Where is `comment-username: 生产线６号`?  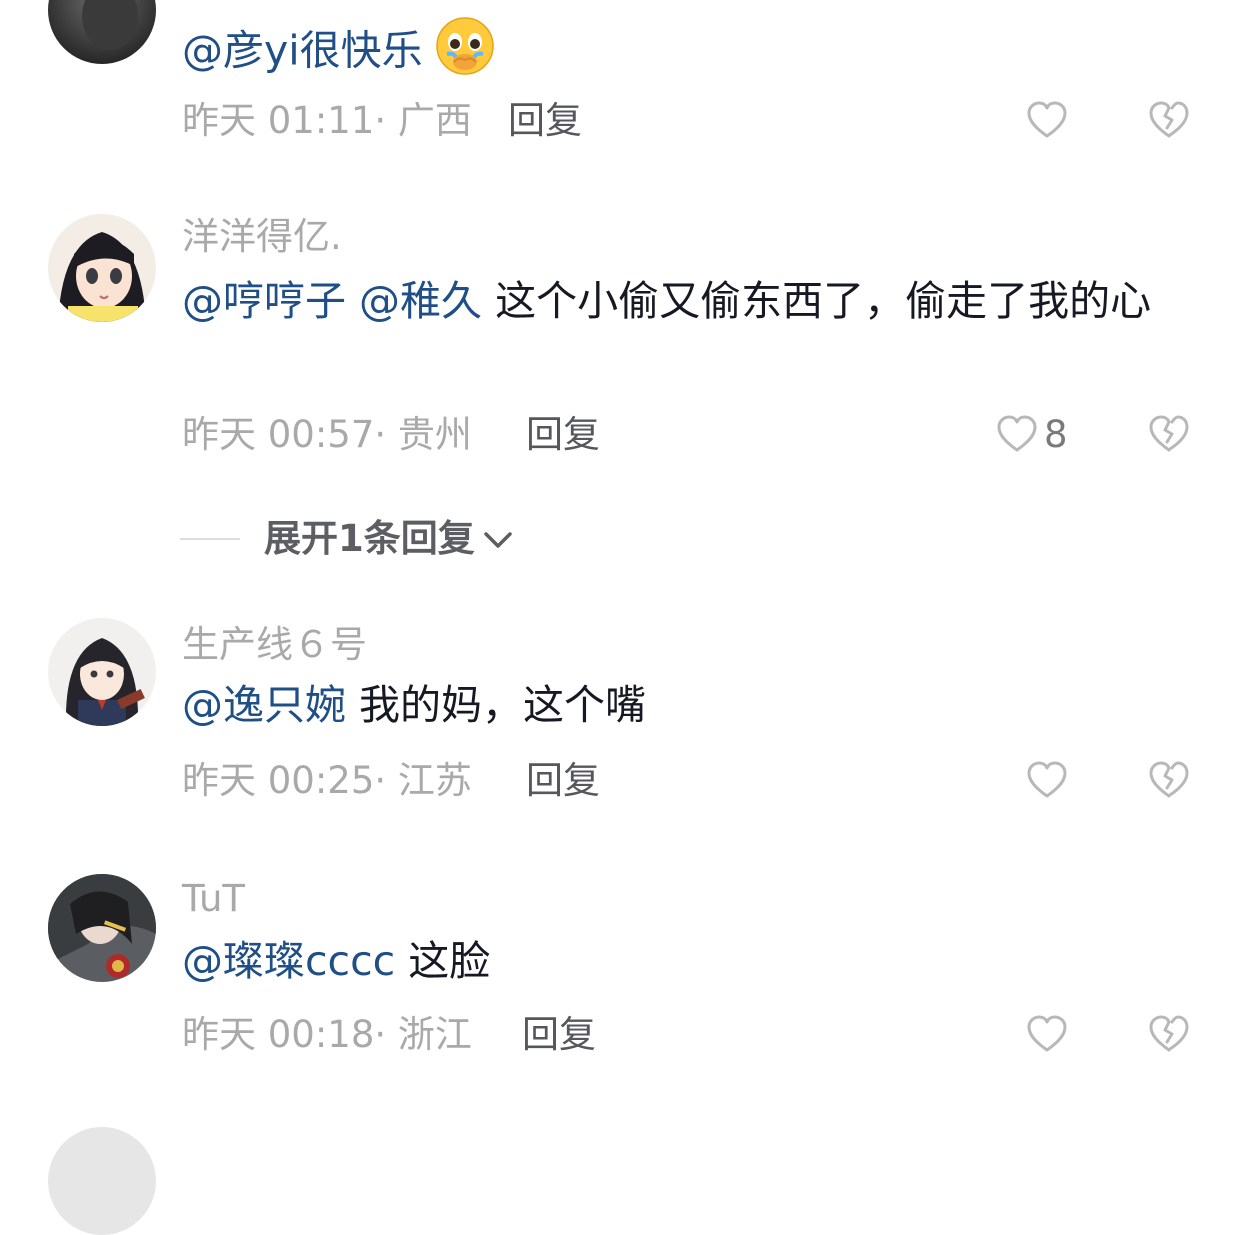 comment-username: 生产线６号 is located at coordinates (274, 644).